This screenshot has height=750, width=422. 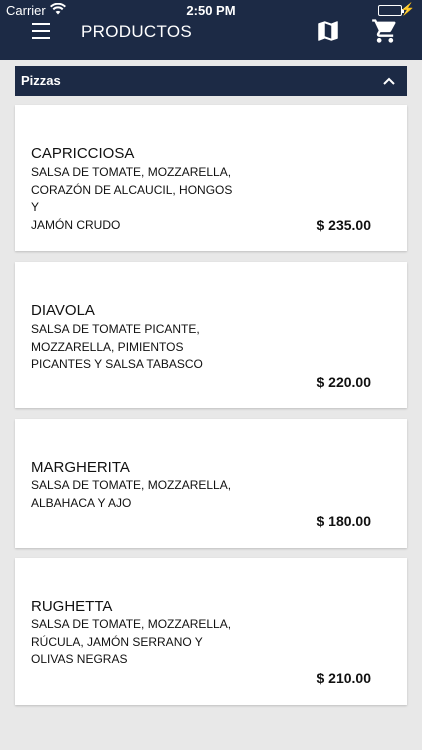 What do you see at coordinates (81, 502) in the screenshot?
I see `product-description-line: ALBAHACA Y AJO` at bounding box center [81, 502].